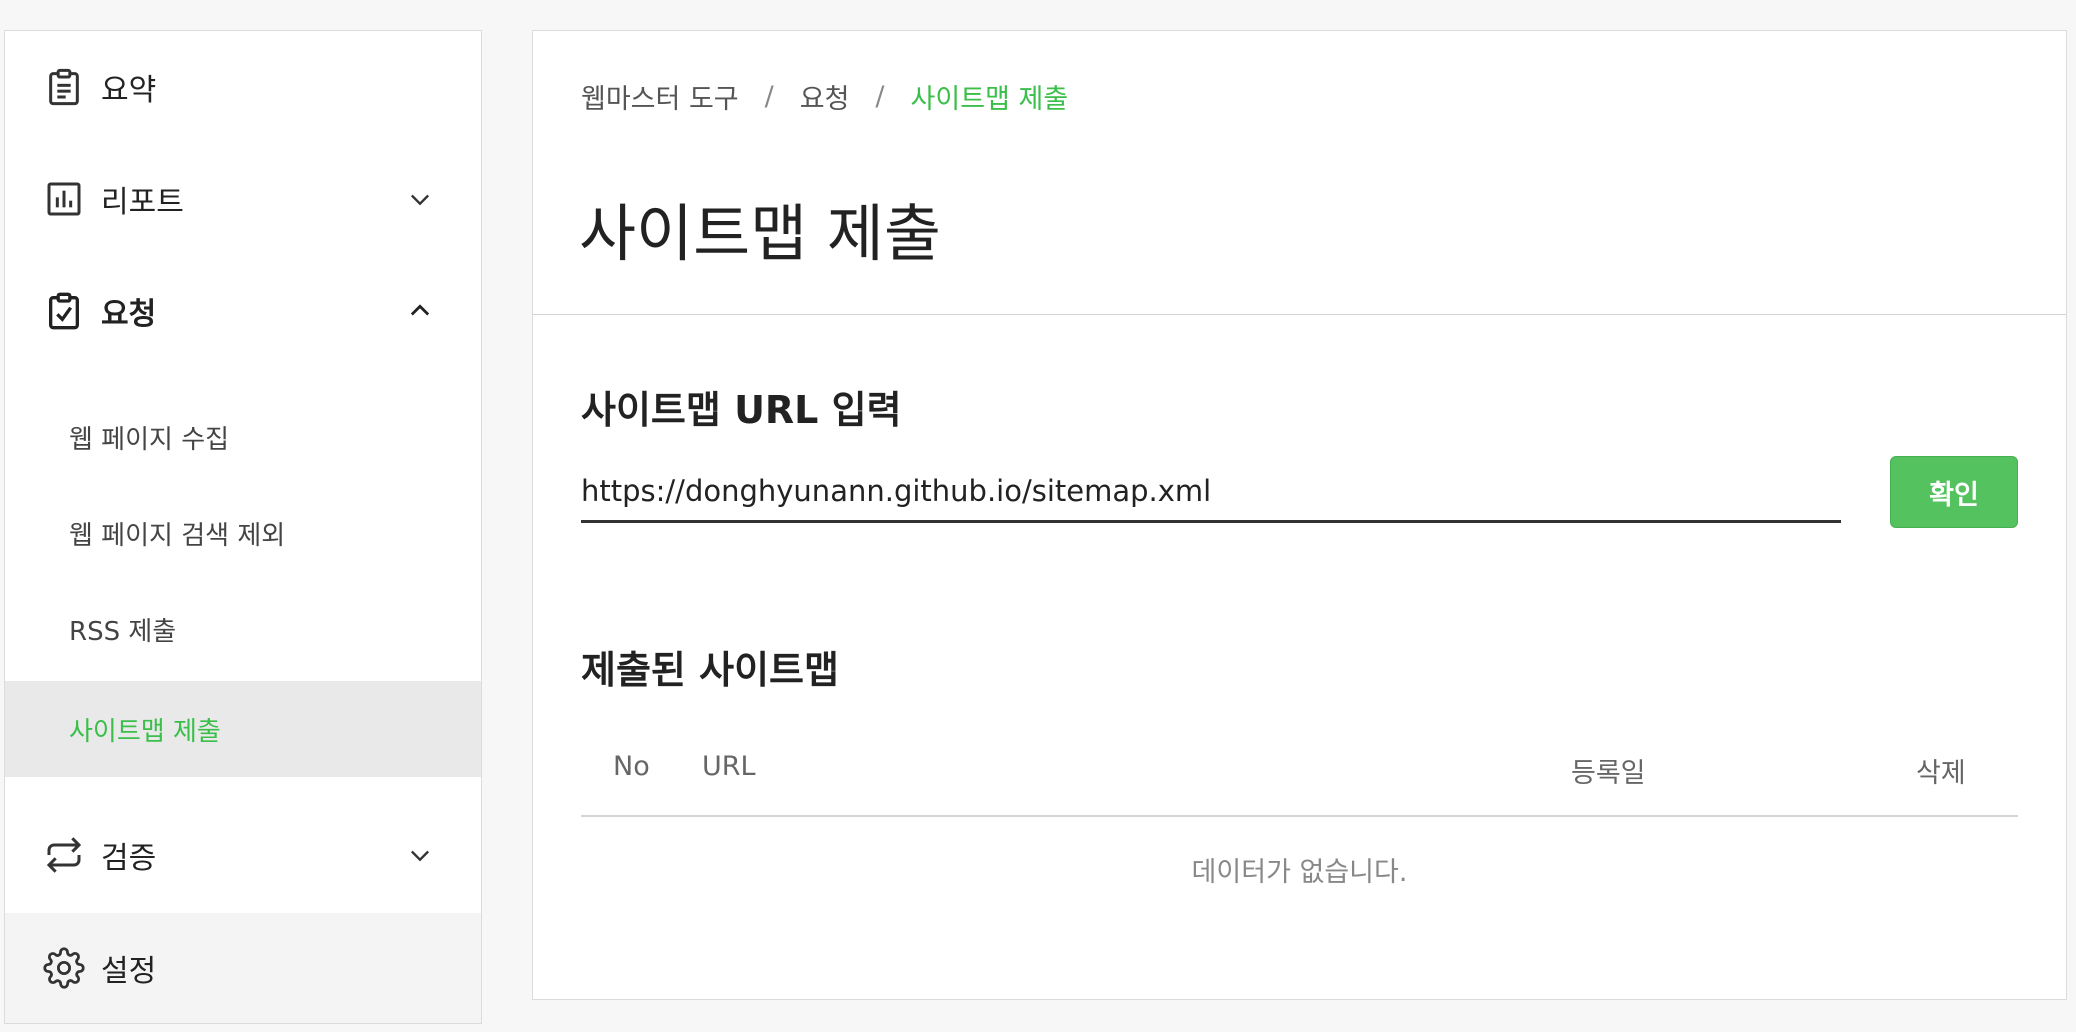 The image size is (2076, 1032). I want to click on column-header-url: URL, so click(729, 766).